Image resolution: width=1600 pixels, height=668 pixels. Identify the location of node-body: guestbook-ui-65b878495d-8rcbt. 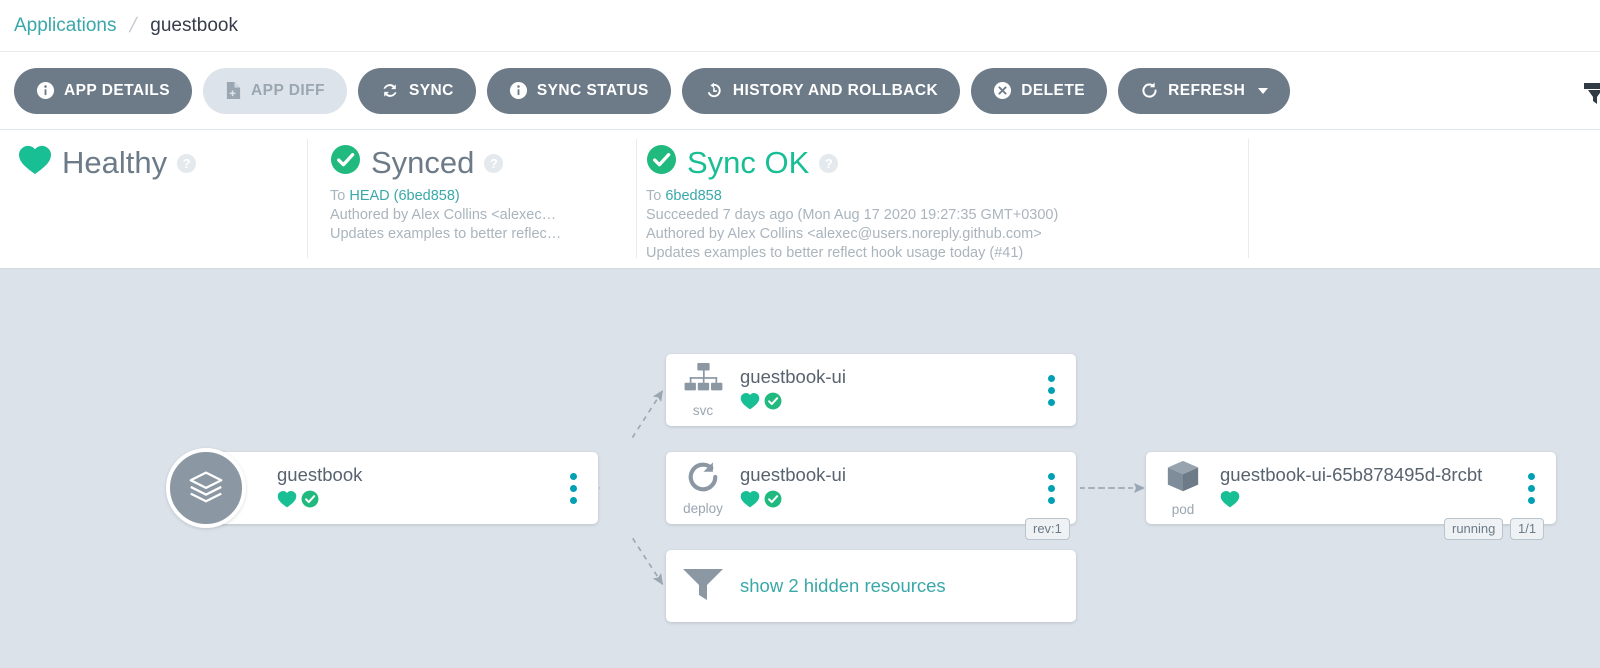
(1369, 488).